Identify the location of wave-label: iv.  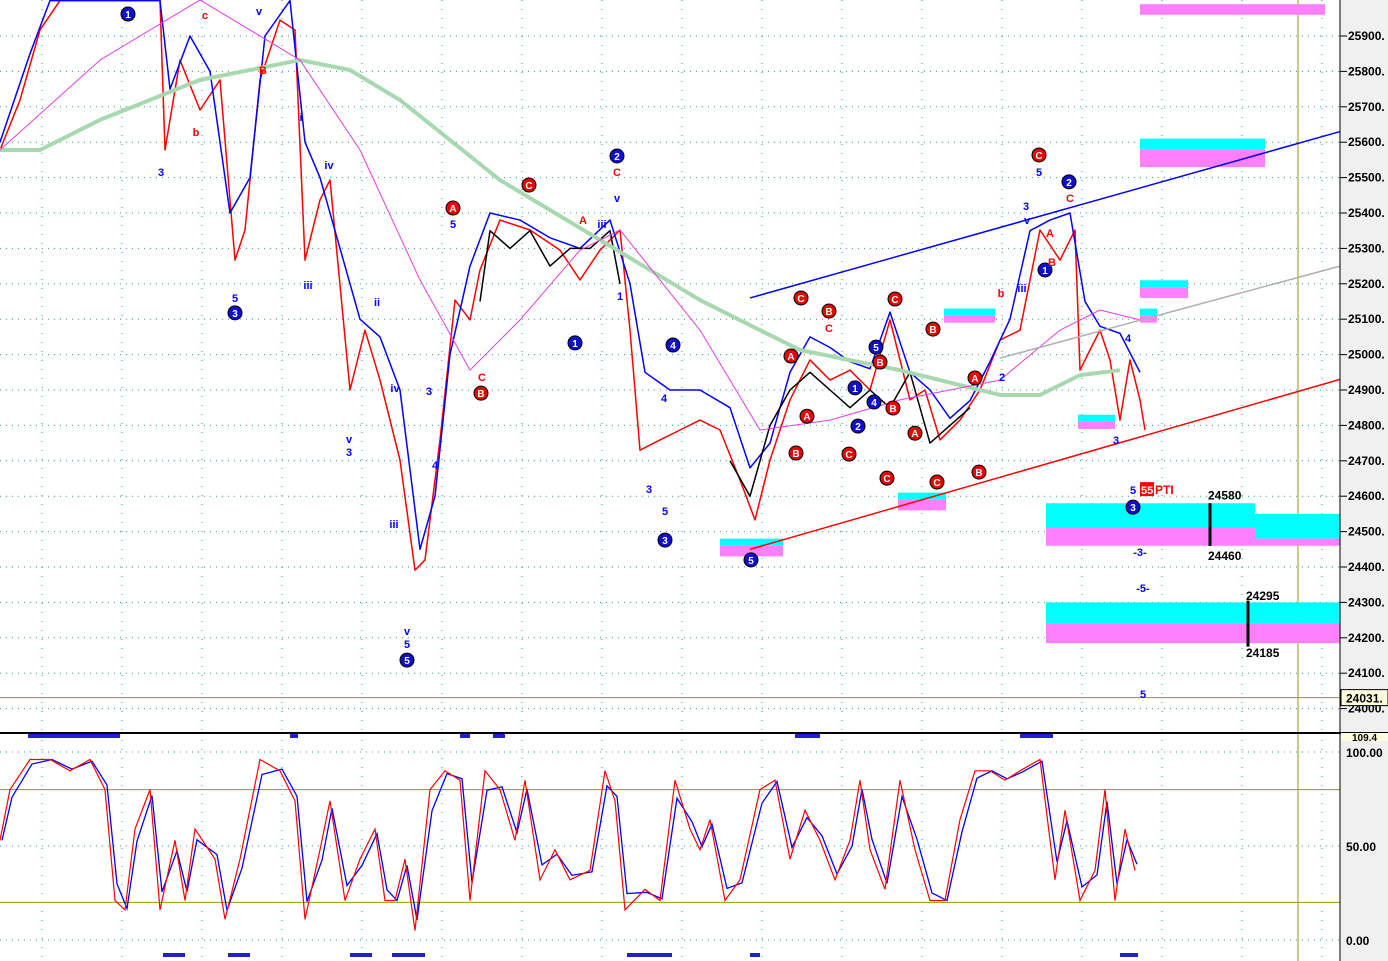
(329, 166).